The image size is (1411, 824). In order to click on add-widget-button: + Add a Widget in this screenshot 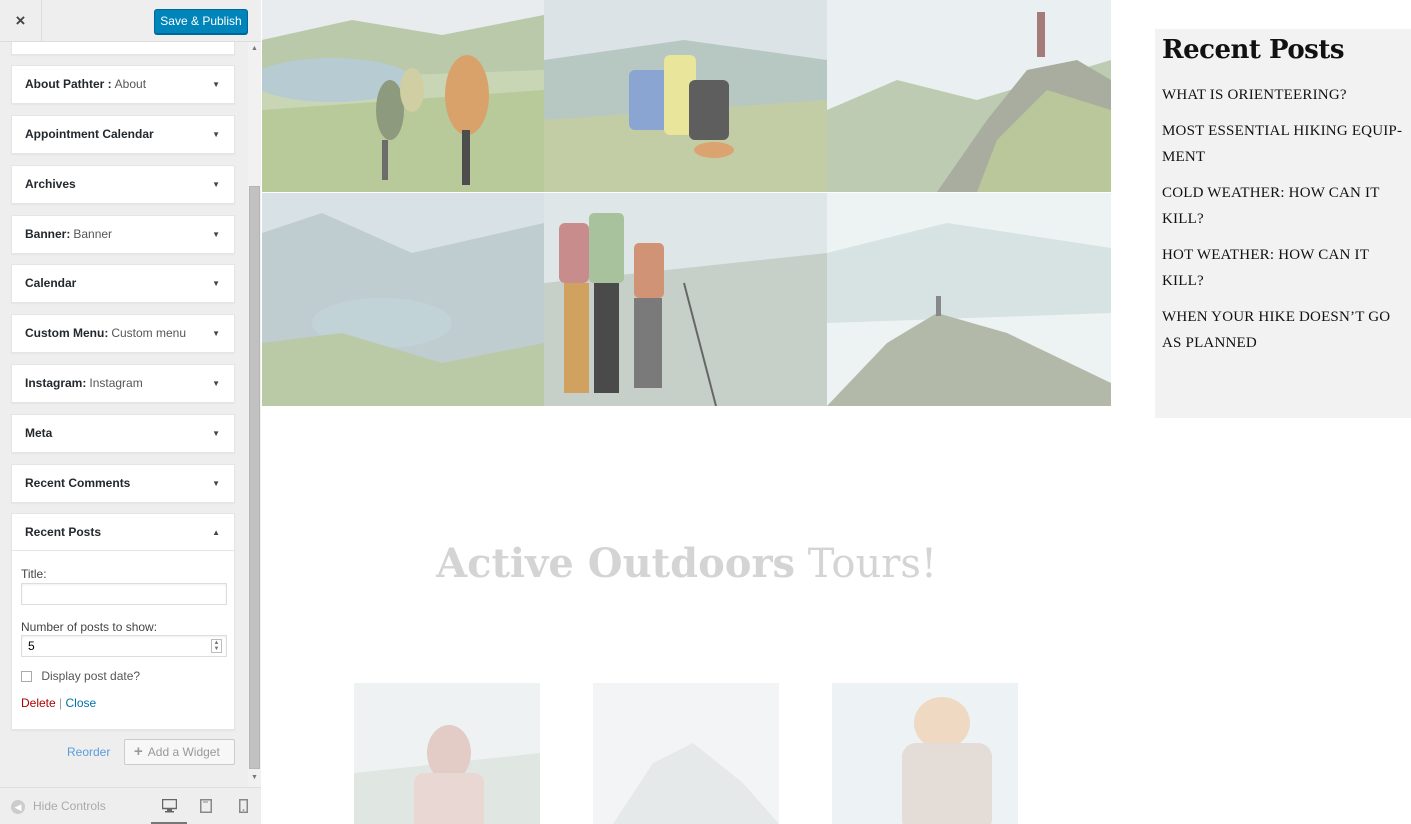, I will do `click(179, 752)`.